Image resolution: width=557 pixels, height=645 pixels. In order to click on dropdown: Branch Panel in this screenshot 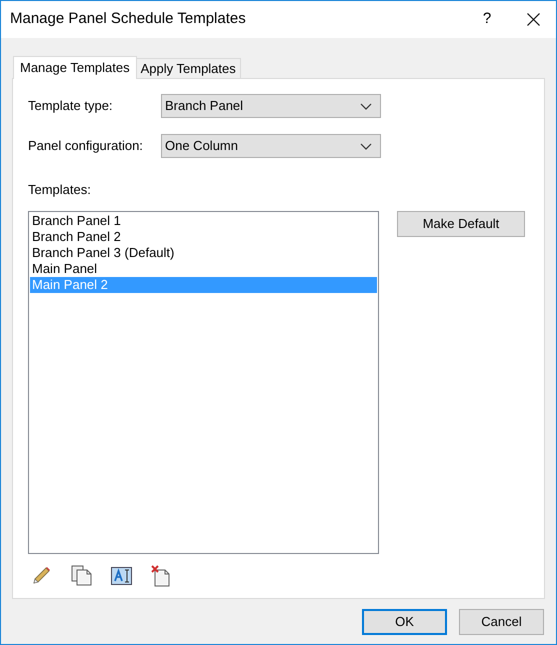, I will do `click(271, 106)`.